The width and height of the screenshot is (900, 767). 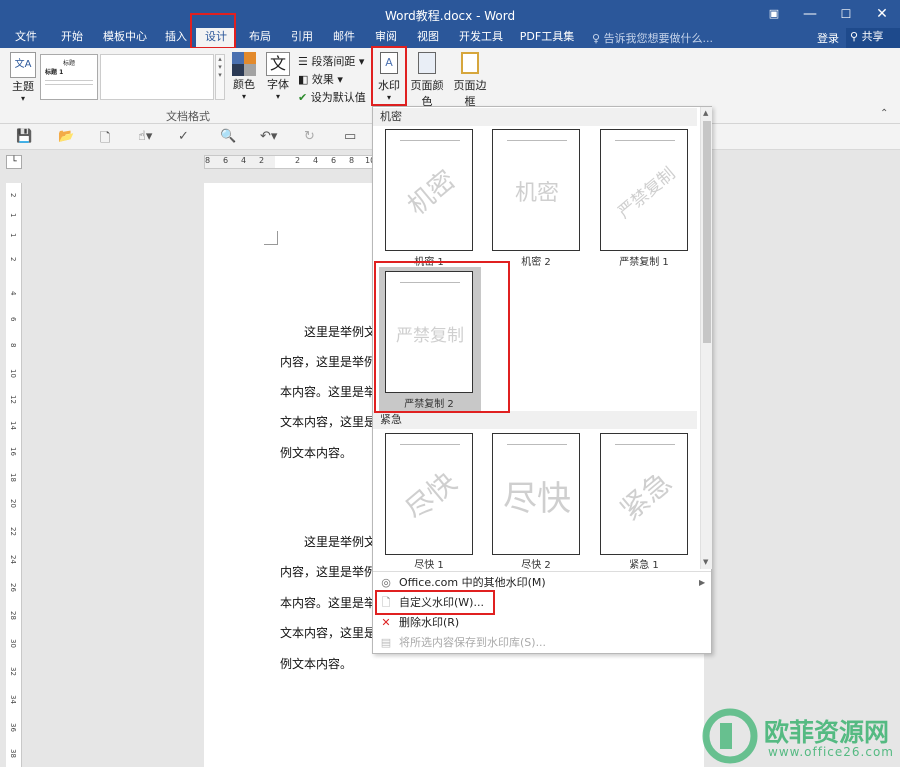 I want to click on scroll-up-icon: ▲, so click(x=705, y=113).